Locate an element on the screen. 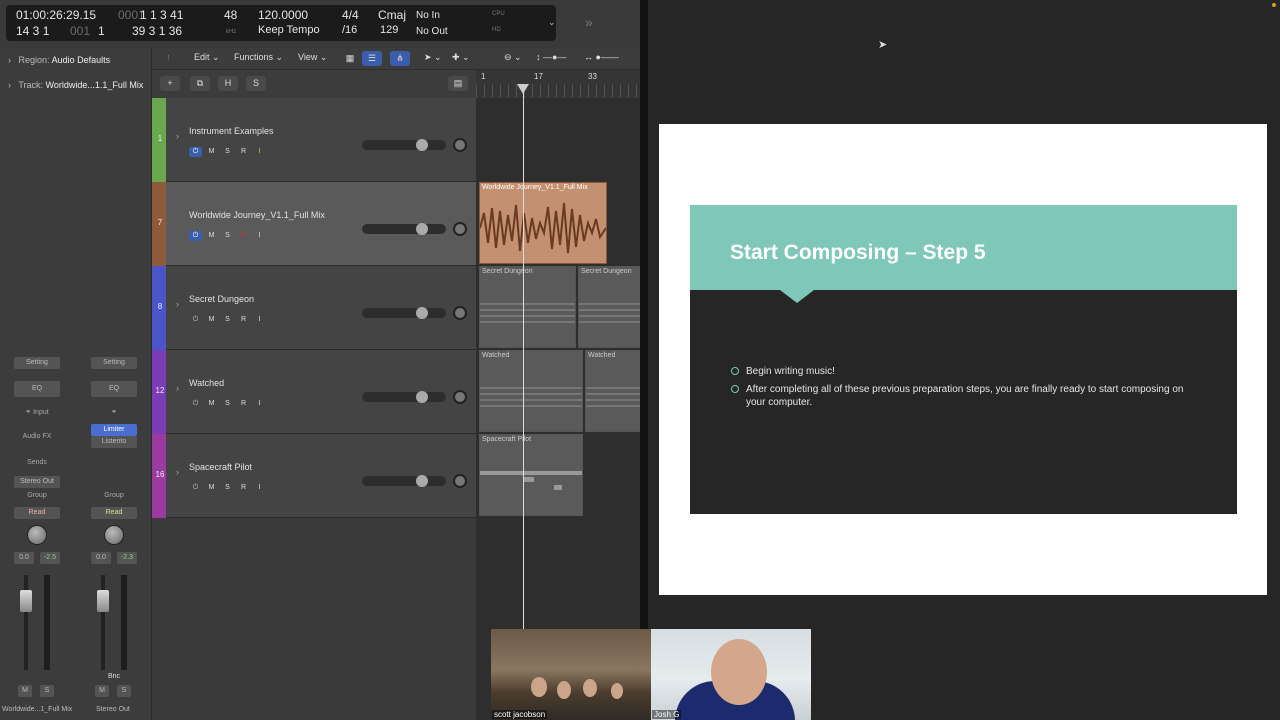 This screenshot has width=1280, height=720. track-name: Watched is located at coordinates (206, 383).